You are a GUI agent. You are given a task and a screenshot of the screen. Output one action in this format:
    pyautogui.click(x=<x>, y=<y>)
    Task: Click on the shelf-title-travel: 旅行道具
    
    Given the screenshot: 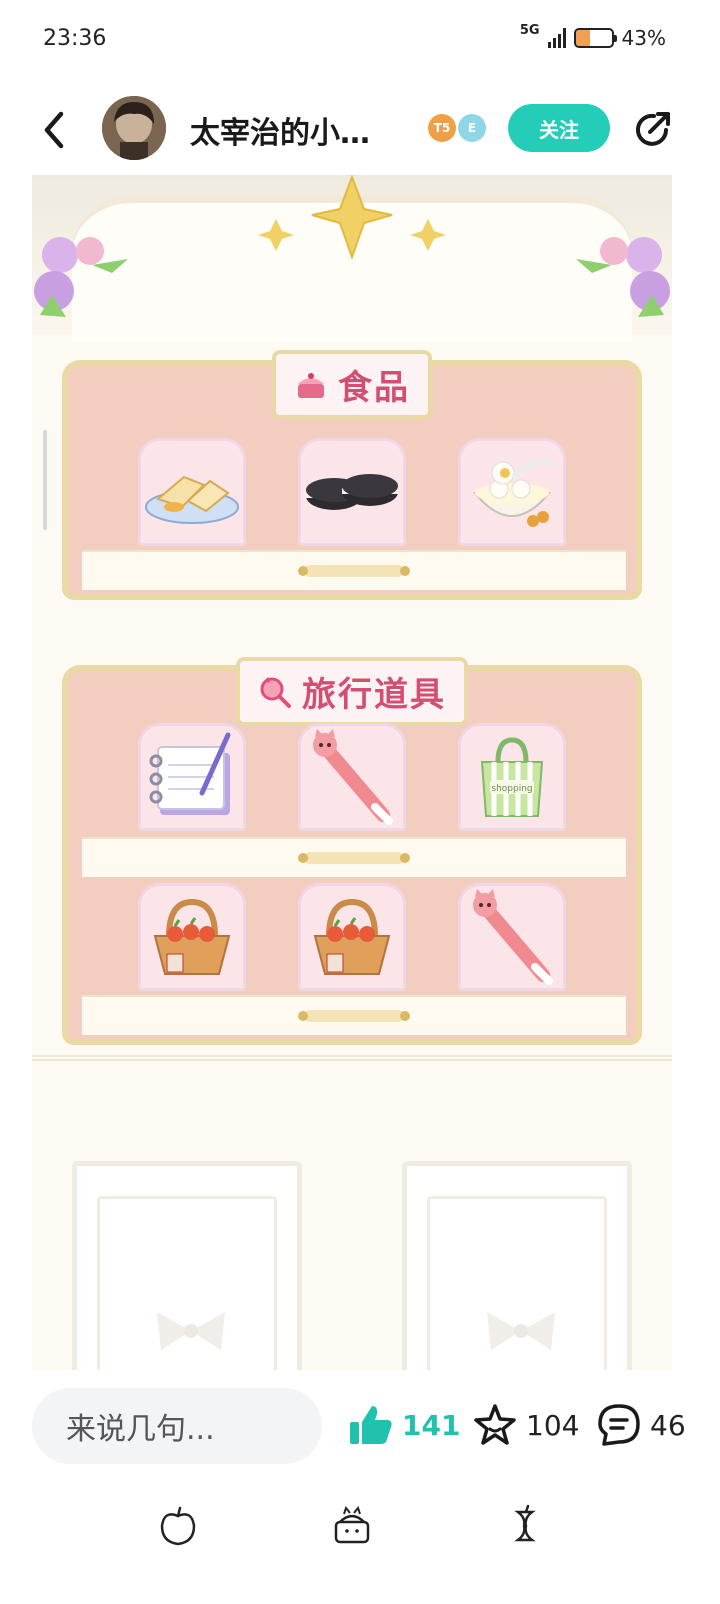 What is the action you would take?
    pyautogui.click(x=374, y=695)
    